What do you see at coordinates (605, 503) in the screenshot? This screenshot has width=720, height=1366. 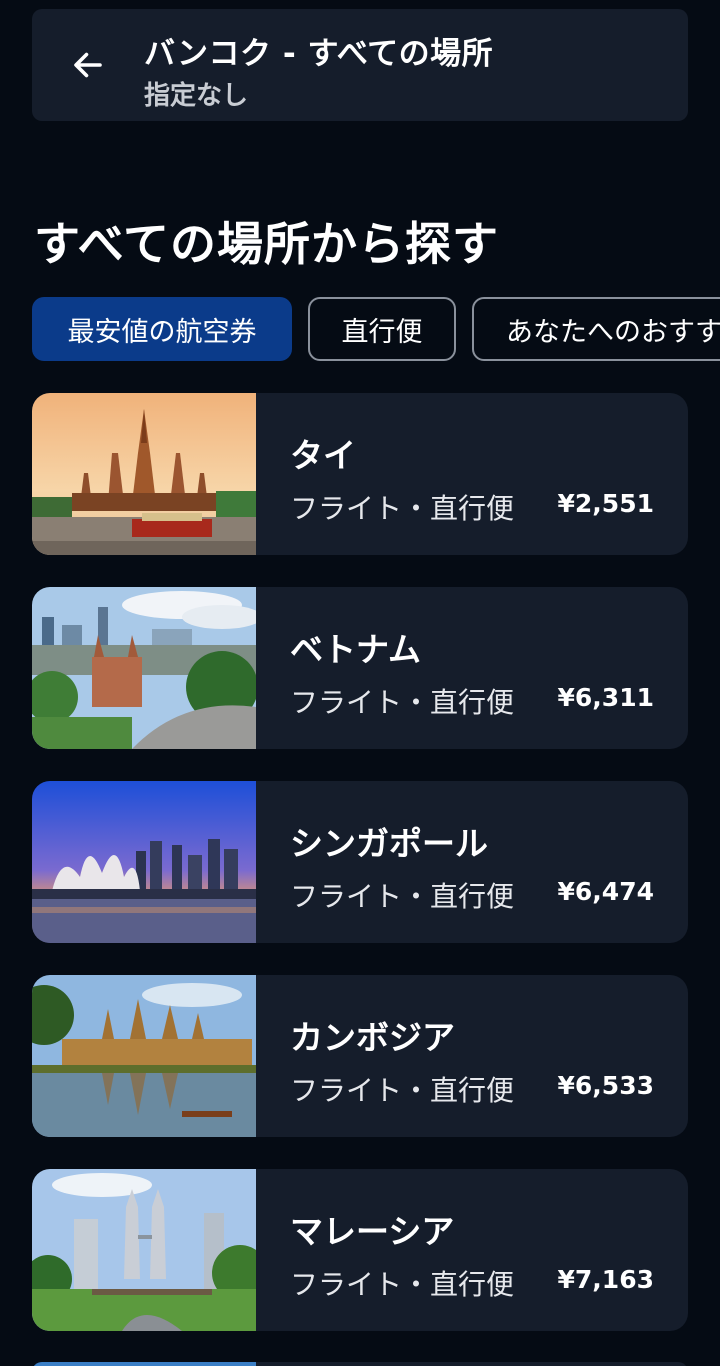 I see `destination-price: ¥2,551` at bounding box center [605, 503].